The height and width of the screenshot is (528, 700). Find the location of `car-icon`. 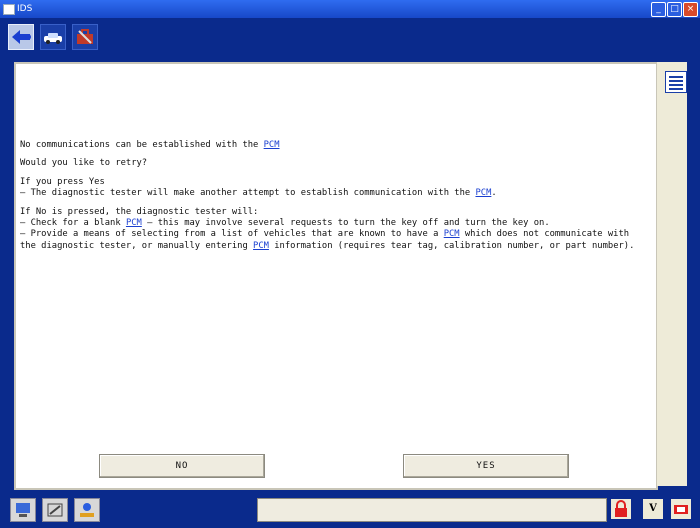

car-icon is located at coordinates (53, 38).